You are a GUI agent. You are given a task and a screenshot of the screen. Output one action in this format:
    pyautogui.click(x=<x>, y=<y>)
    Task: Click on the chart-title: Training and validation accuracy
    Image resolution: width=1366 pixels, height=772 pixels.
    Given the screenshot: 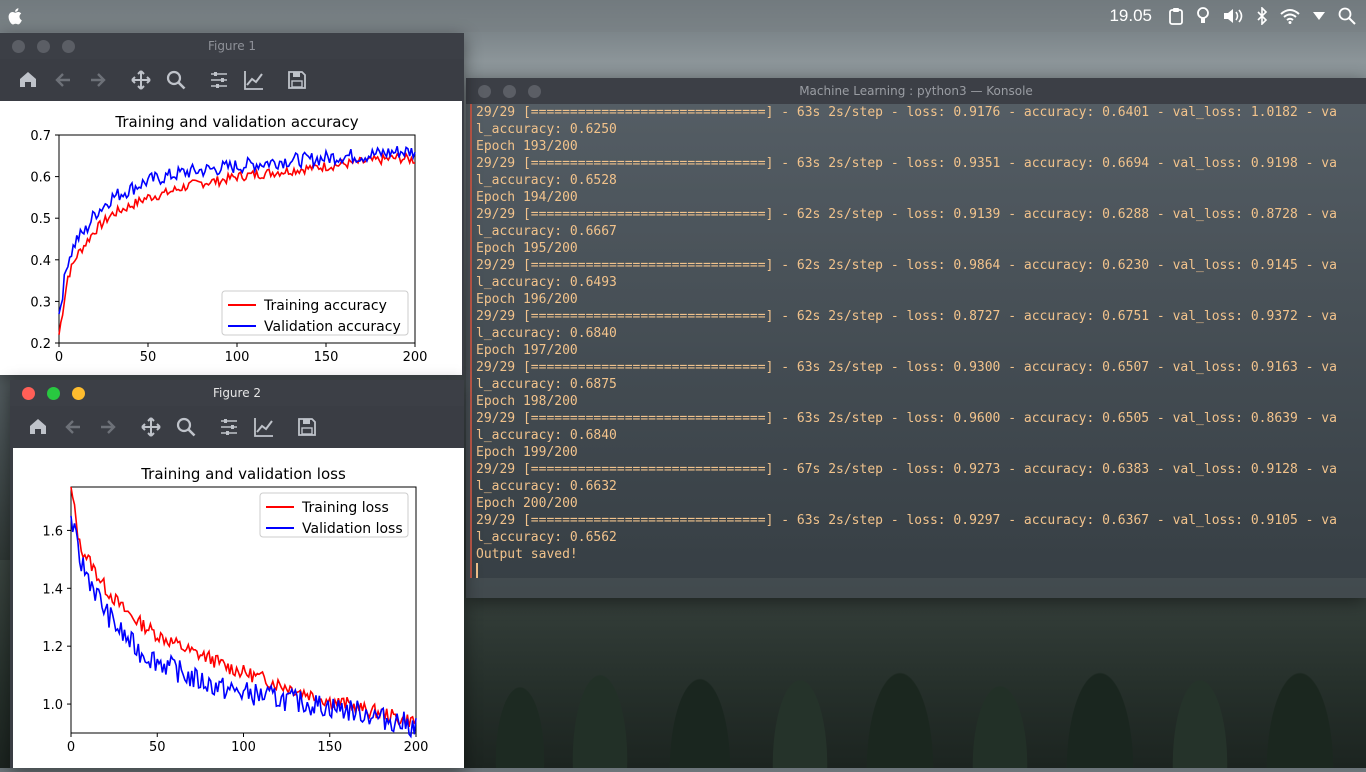 What is the action you would take?
    pyautogui.click(x=236, y=122)
    